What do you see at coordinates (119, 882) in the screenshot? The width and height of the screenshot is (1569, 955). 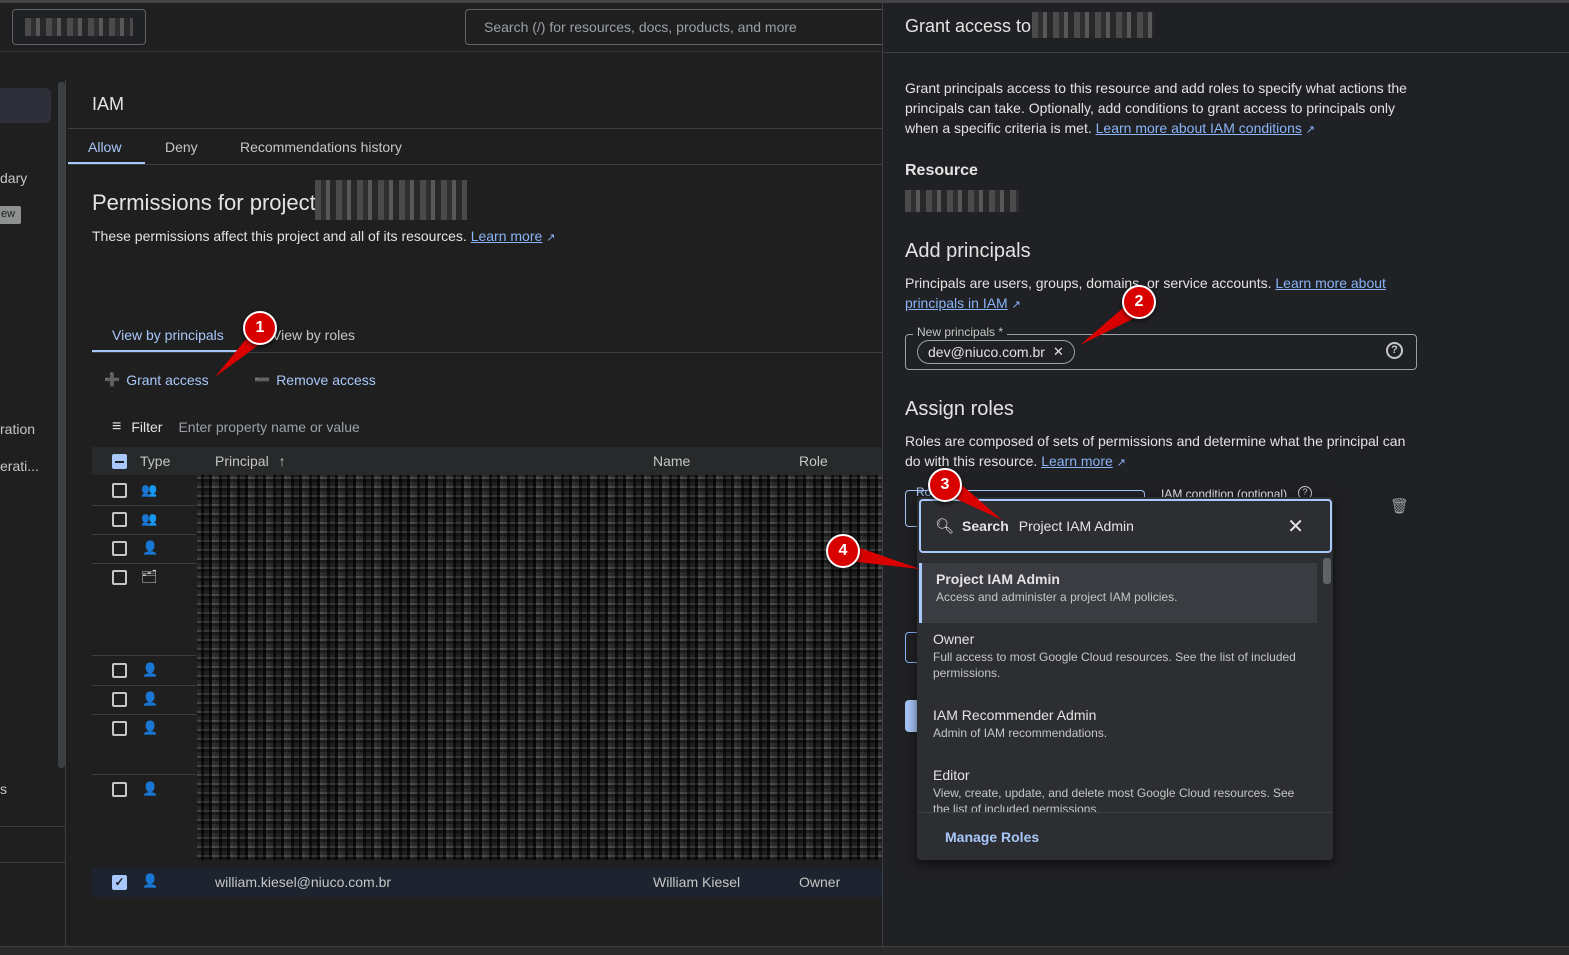 I see `row-checkbox-checked: ✓` at bounding box center [119, 882].